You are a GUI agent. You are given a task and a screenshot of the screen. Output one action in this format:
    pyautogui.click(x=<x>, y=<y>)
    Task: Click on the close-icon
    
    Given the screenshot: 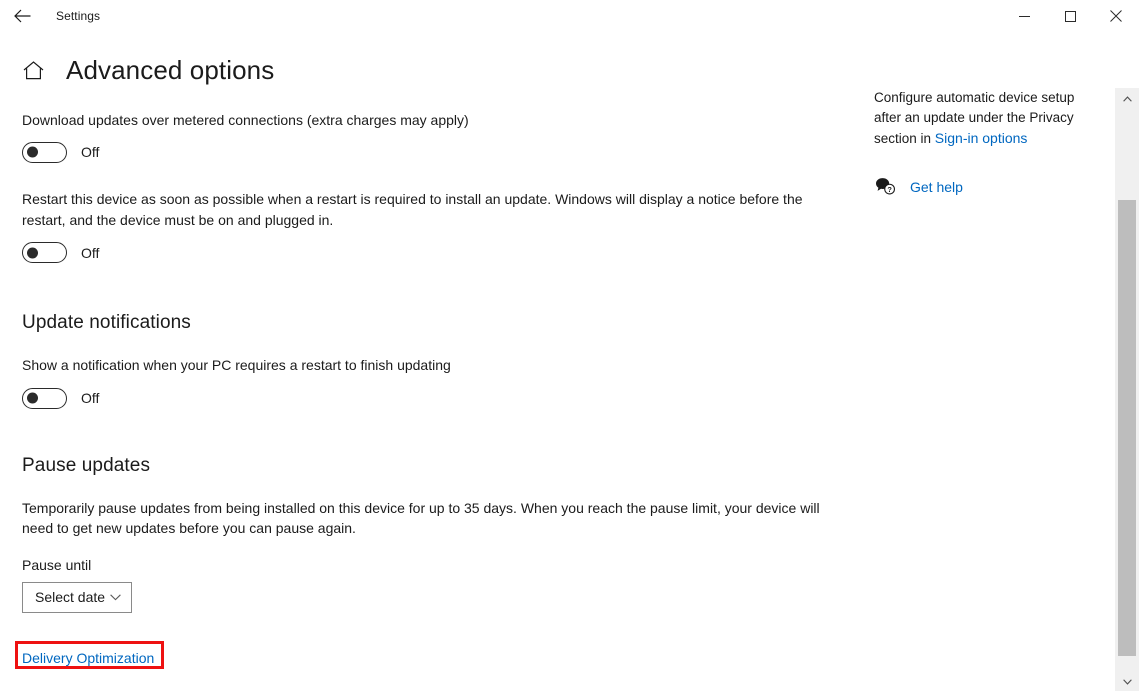 What is the action you would take?
    pyautogui.click(x=1116, y=16)
    